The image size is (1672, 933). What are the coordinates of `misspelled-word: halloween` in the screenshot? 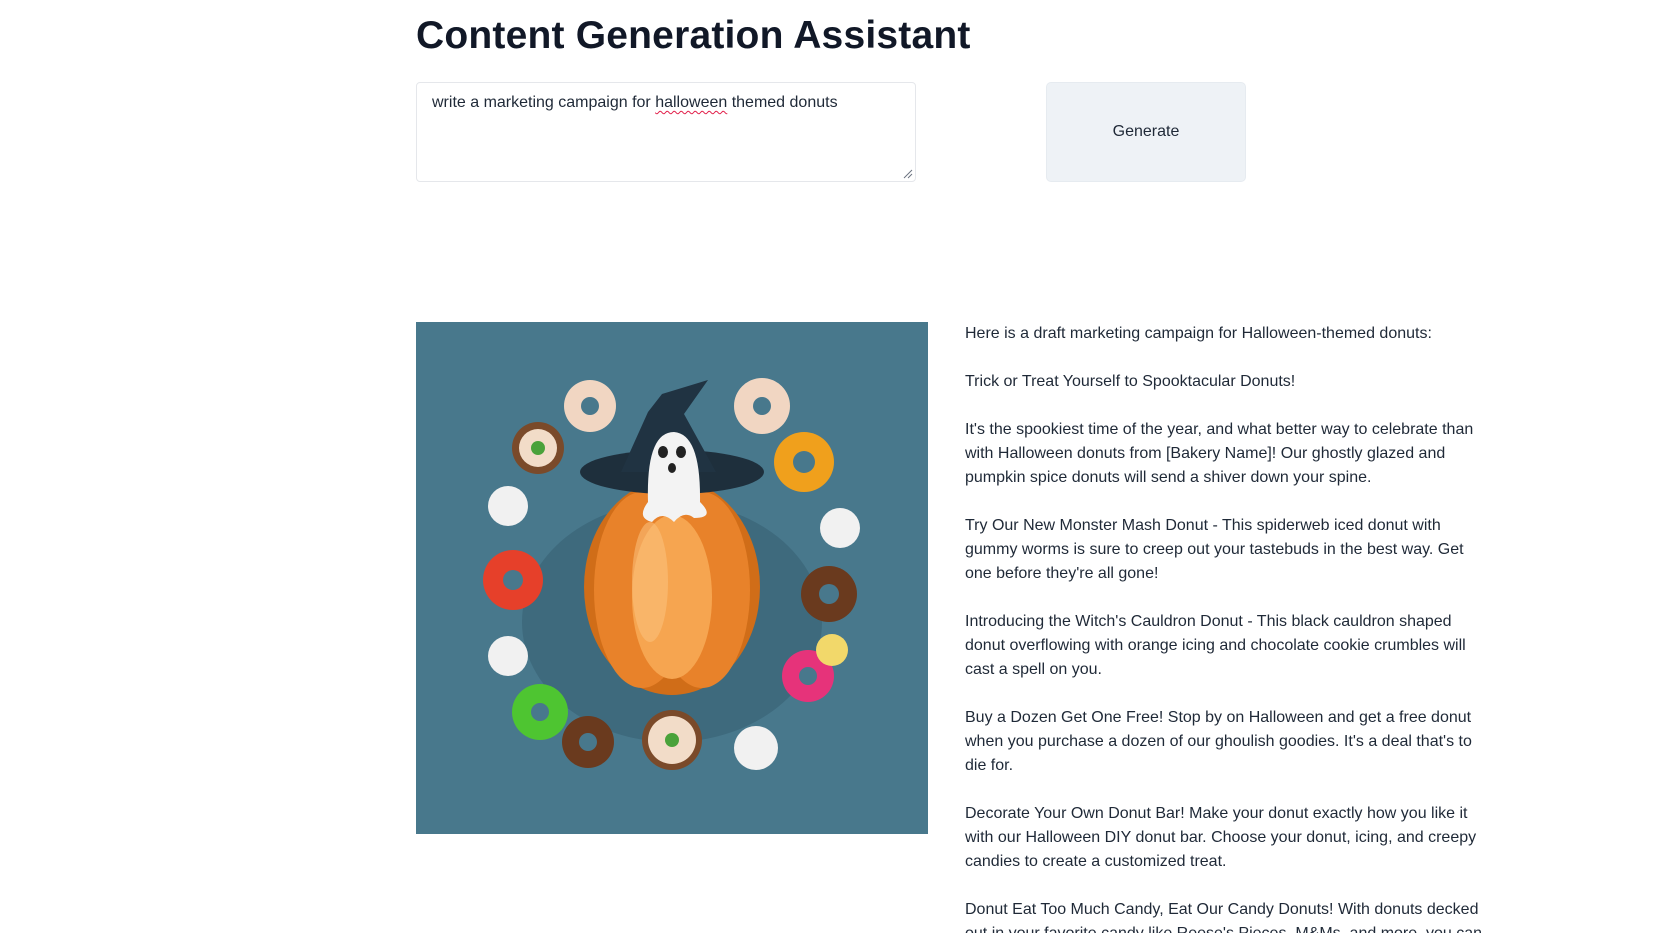 It's located at (691, 102).